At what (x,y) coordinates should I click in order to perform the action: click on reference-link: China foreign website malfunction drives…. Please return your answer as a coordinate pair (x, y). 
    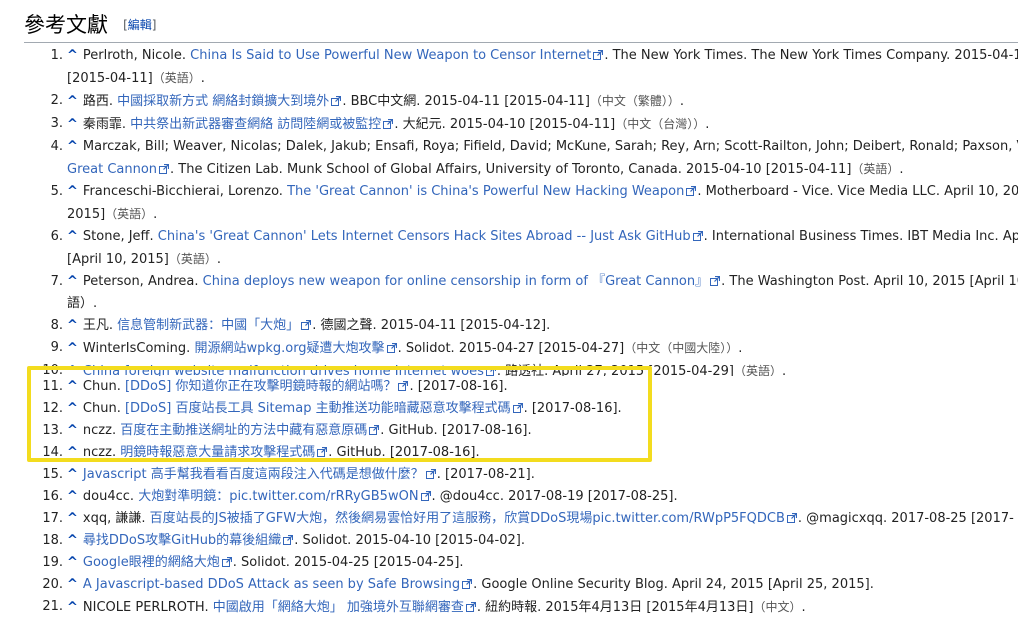
    Looking at the image, I should click on (283, 370).